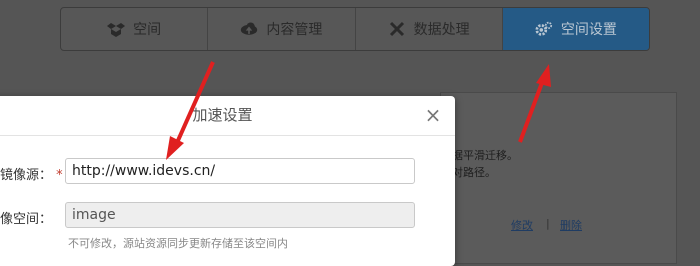 This screenshot has height=266, width=700. I want to click on dialog-title: 加速设置, so click(227, 116).